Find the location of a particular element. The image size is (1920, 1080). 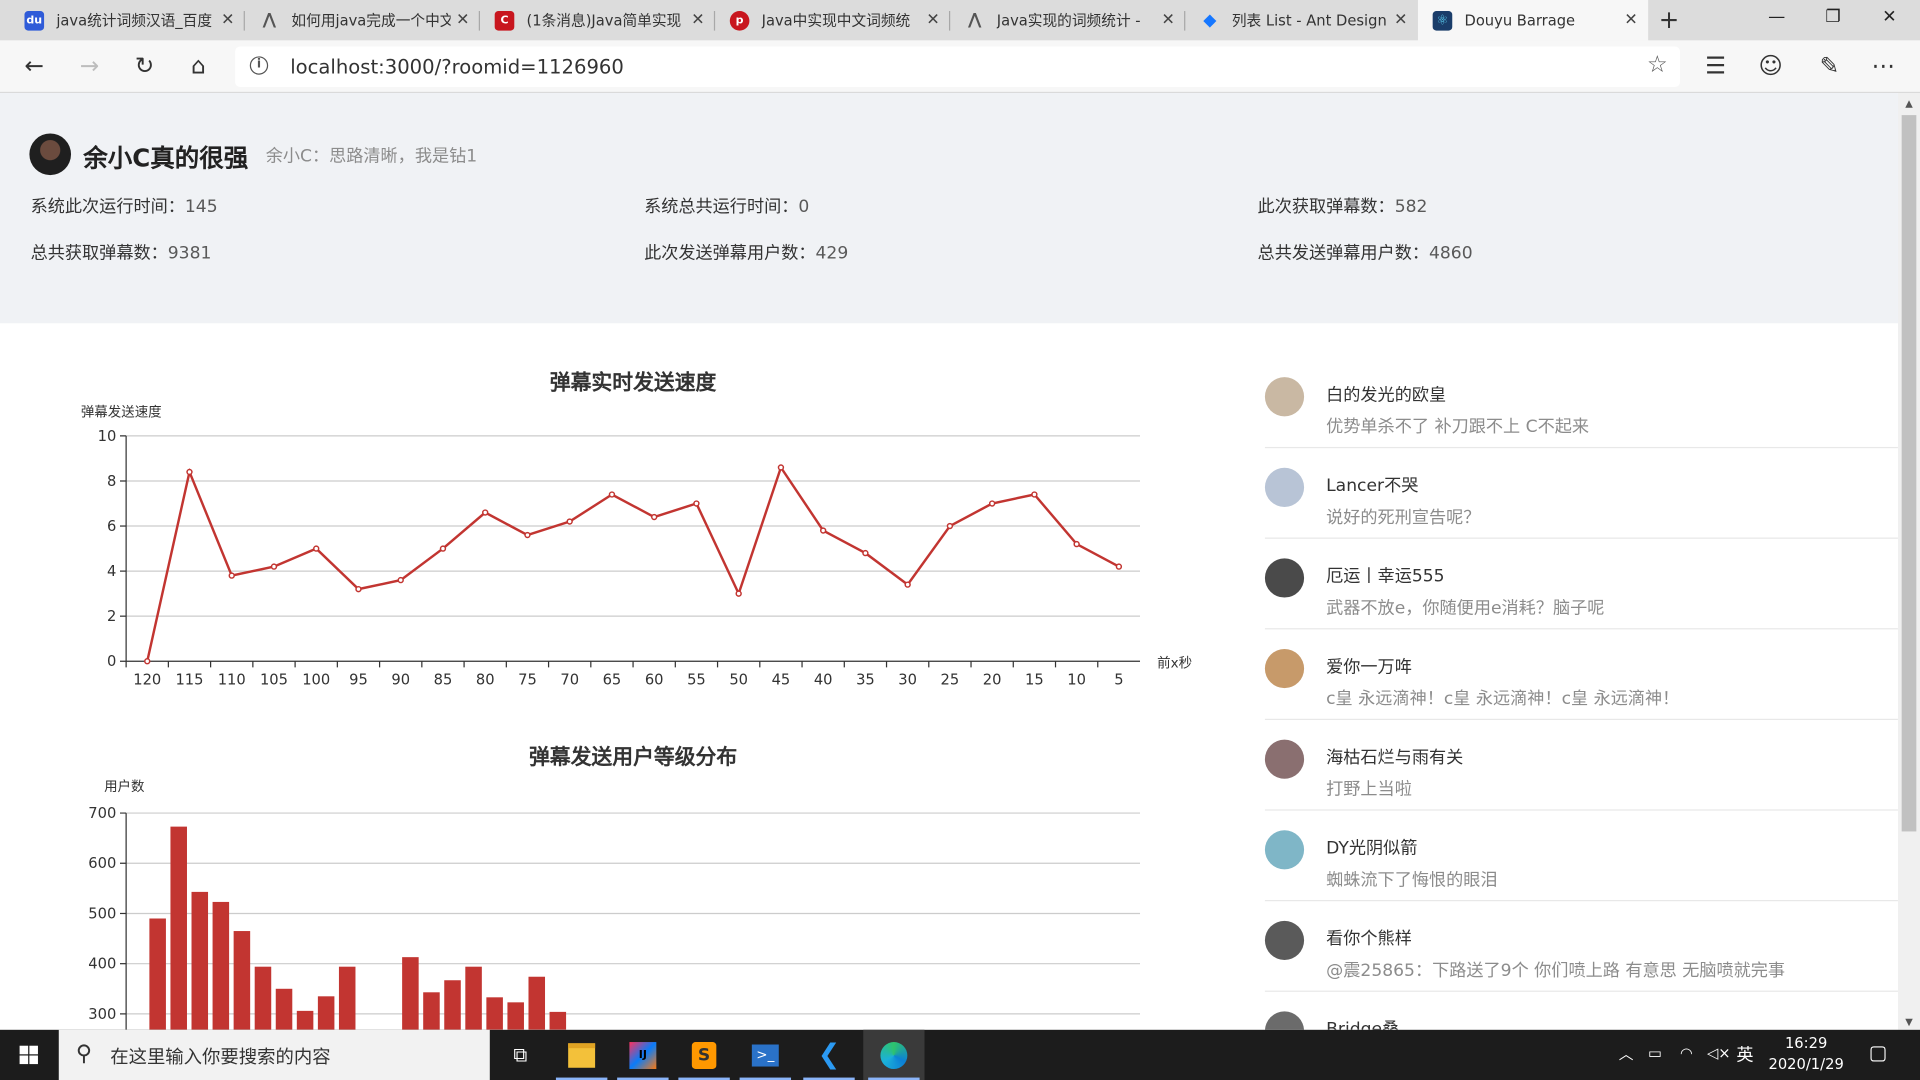

x-tick-label: 10 is located at coordinates (1076, 679).